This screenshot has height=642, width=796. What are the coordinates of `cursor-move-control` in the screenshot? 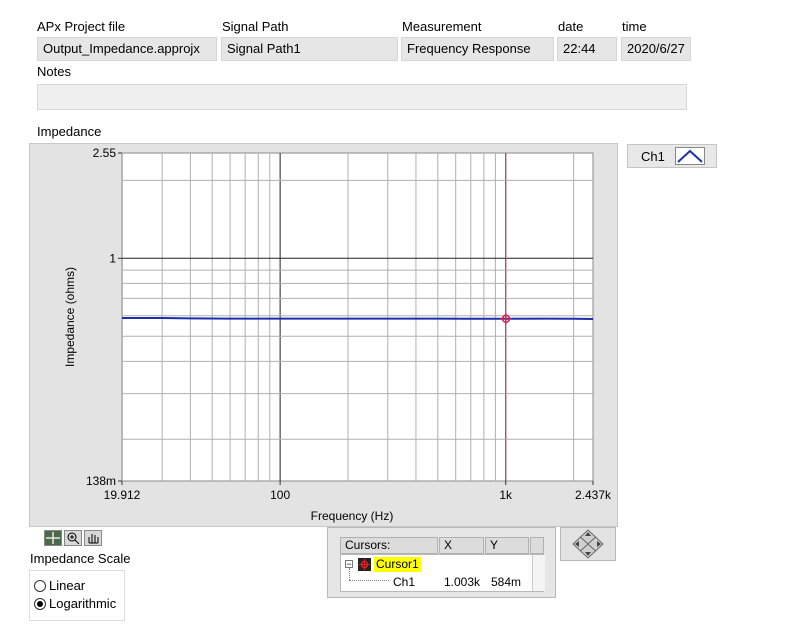 It's located at (588, 544).